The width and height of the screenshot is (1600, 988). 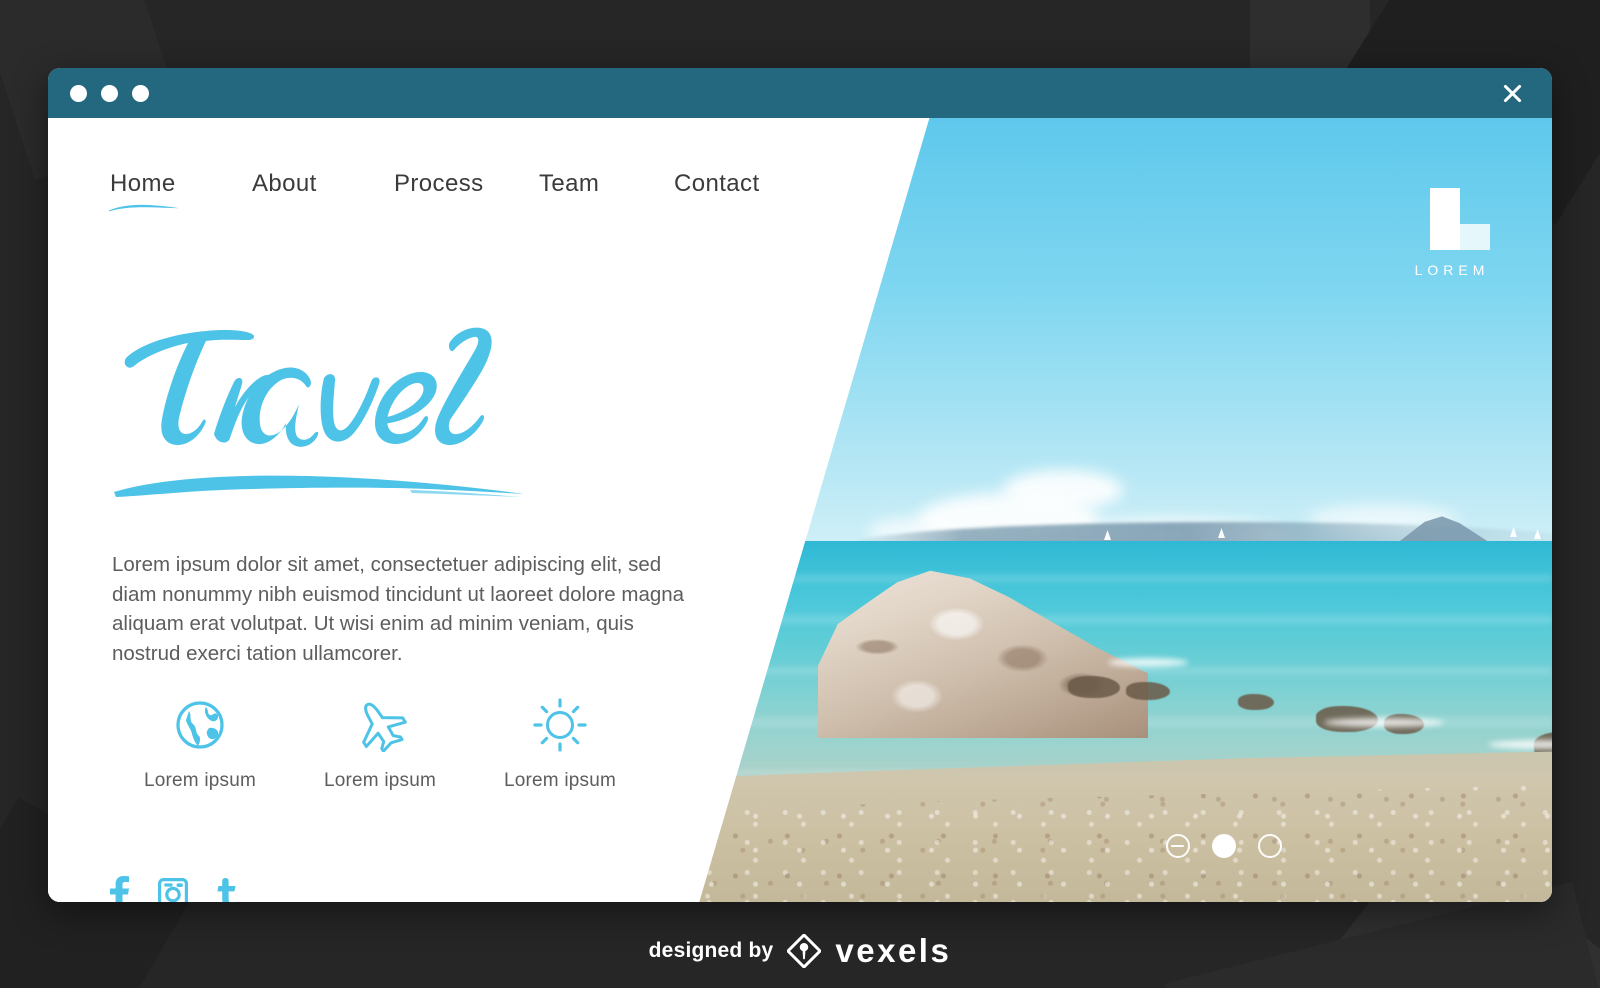 I want to click on window-titlebar, so click(x=800, y=93).